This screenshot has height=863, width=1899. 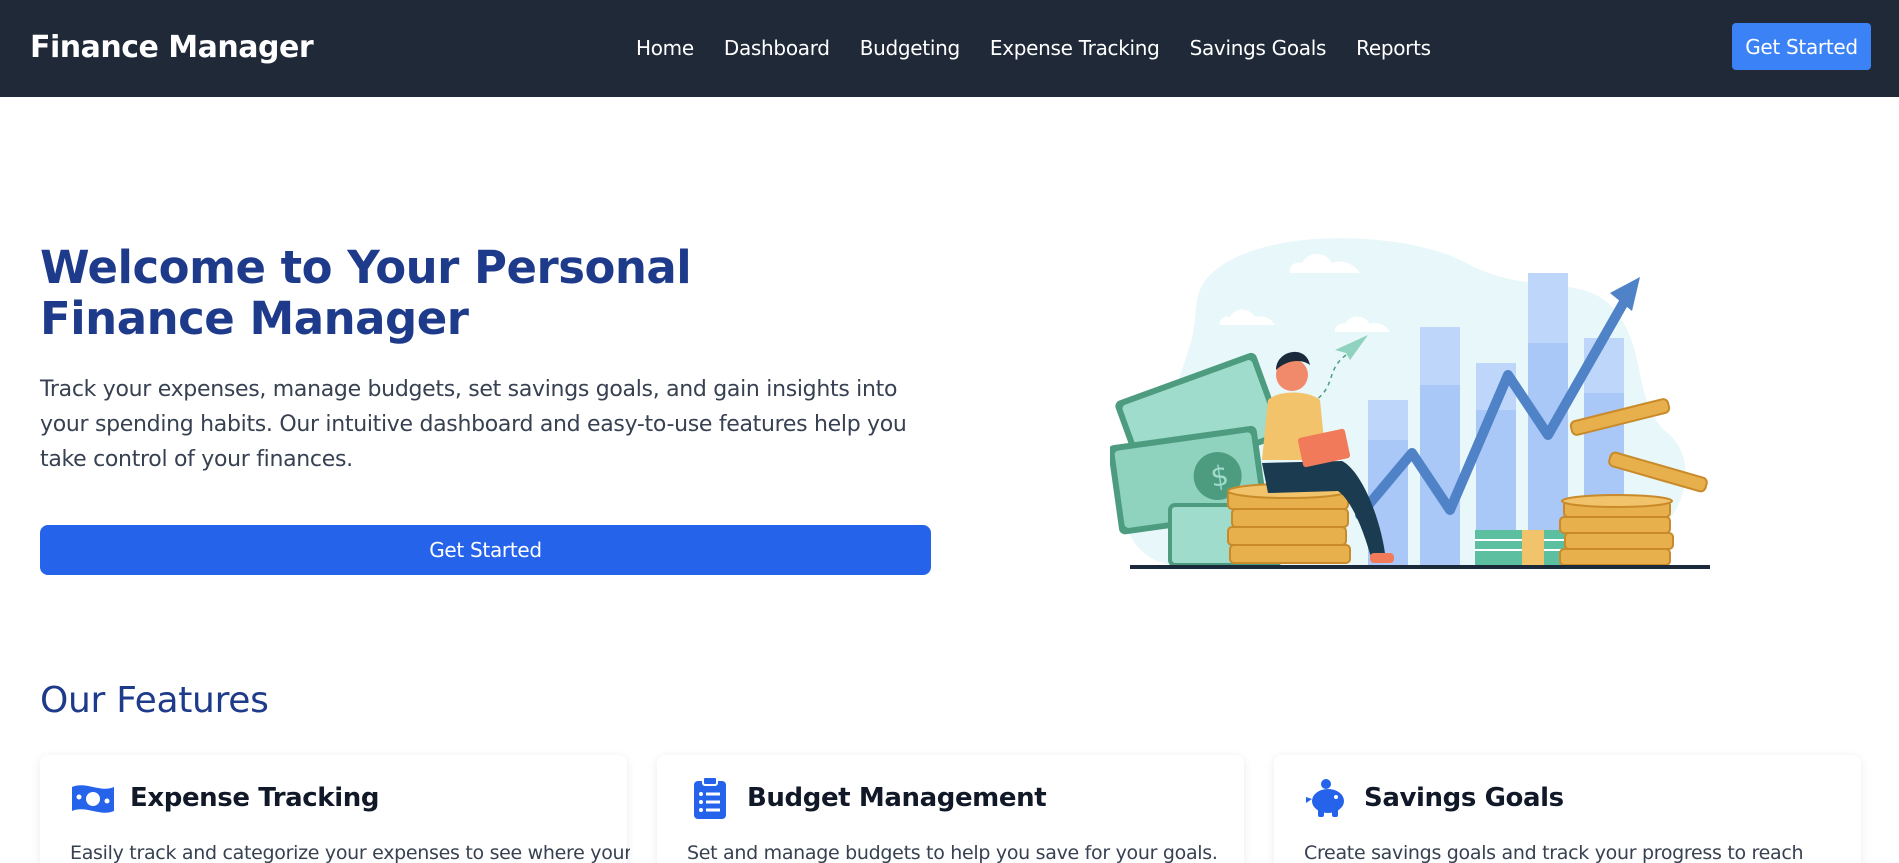 What do you see at coordinates (1258, 48) in the screenshot?
I see `nav-savings-goals: Savings Goals` at bounding box center [1258, 48].